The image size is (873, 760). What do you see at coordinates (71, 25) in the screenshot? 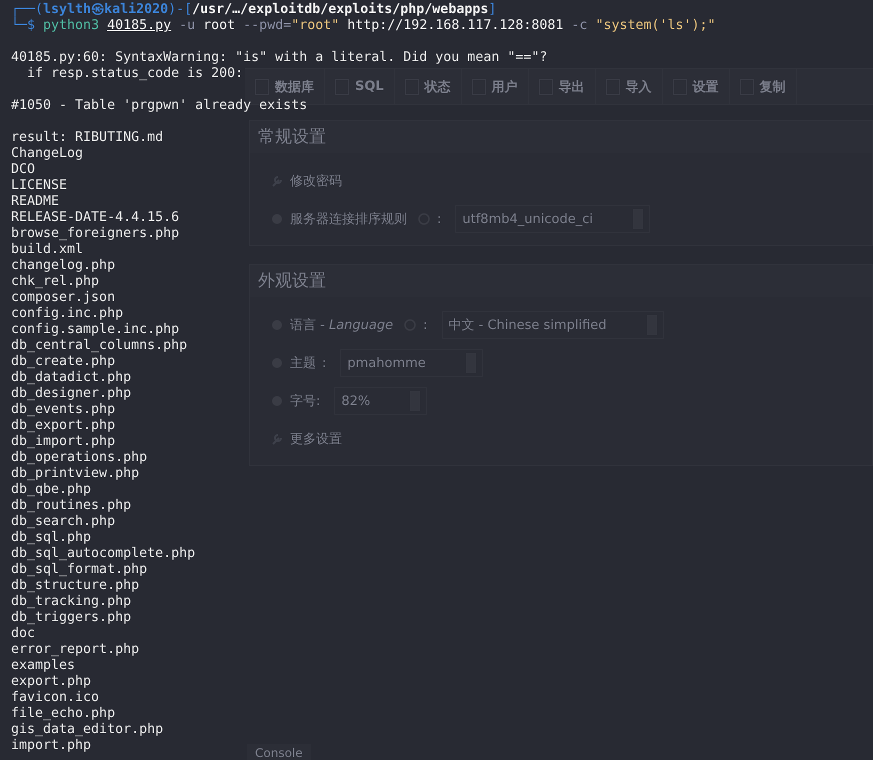
I see `command-name: python3` at bounding box center [71, 25].